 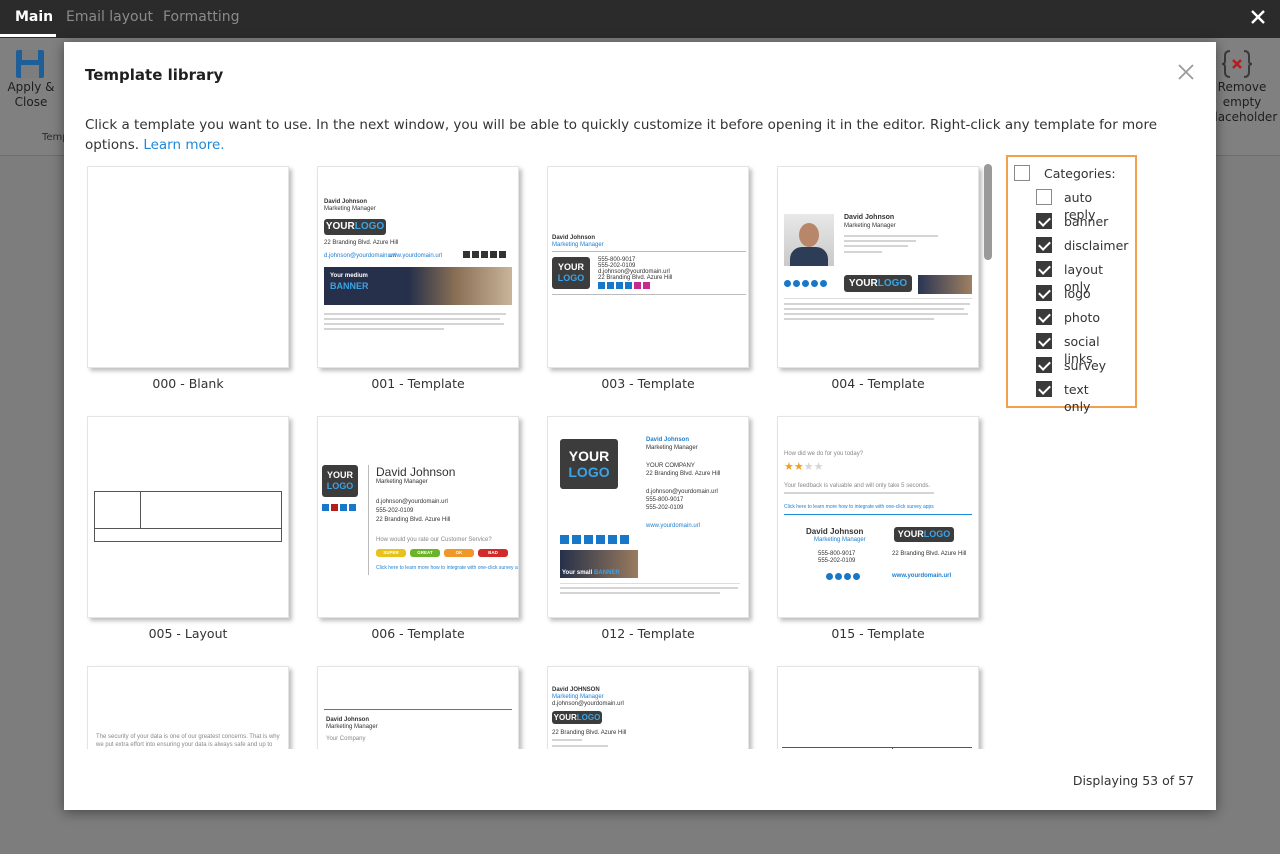 I want to click on categories-all-checkbox, so click(x=1022, y=173).